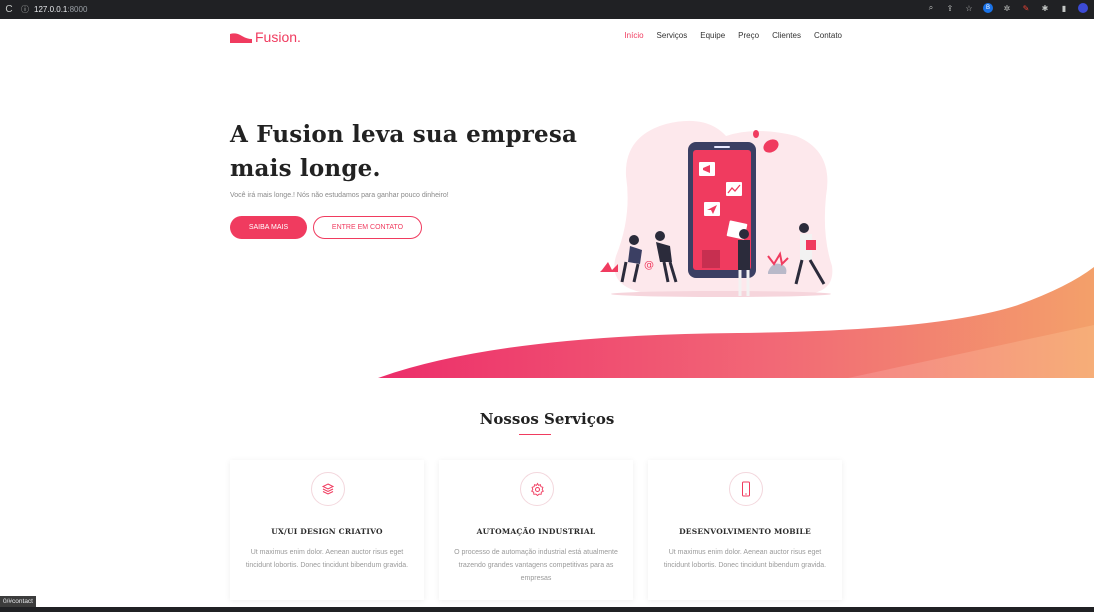 The width and height of the screenshot is (1094, 612). I want to click on entre-em-contato-button: ENTRE EM CONTATO, so click(367, 227).